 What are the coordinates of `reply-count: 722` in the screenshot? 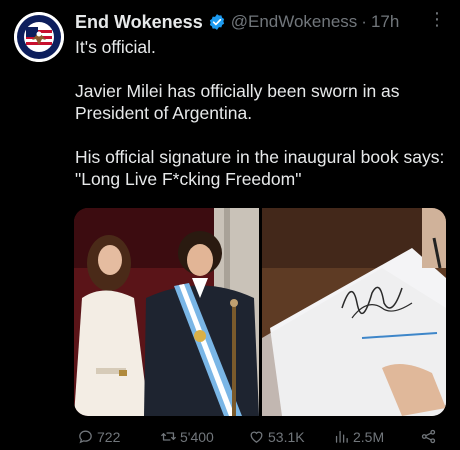 It's located at (109, 436).